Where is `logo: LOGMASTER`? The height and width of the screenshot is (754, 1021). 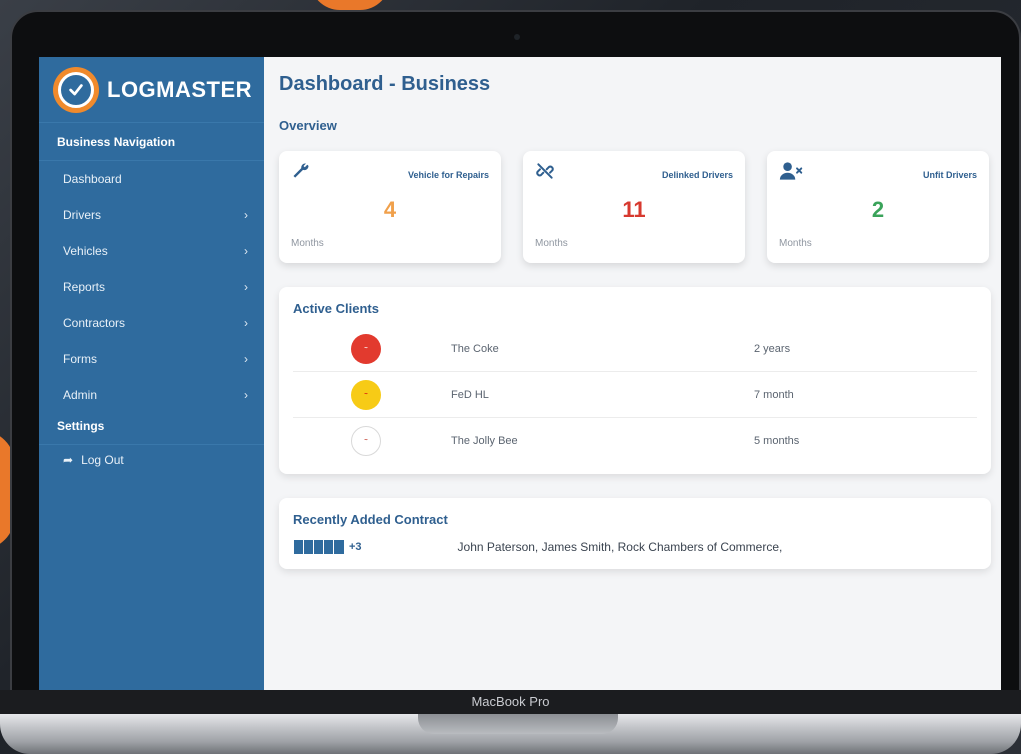
logo: LOGMASTER is located at coordinates (151, 90).